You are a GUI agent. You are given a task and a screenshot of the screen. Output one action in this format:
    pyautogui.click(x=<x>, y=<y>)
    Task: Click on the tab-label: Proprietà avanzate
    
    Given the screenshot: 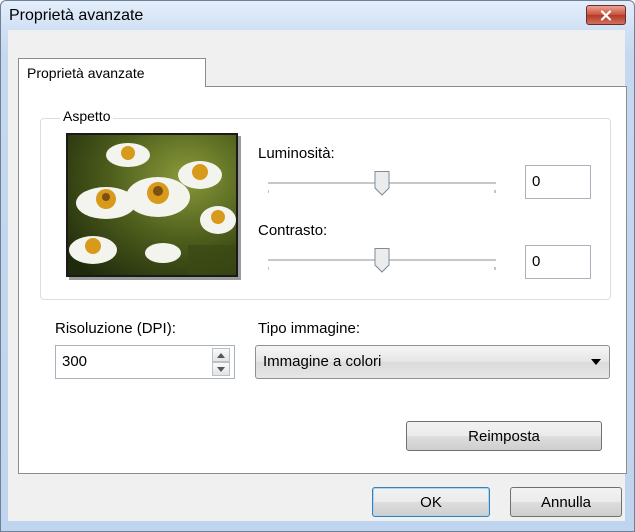 What is the action you would take?
    pyautogui.click(x=86, y=73)
    